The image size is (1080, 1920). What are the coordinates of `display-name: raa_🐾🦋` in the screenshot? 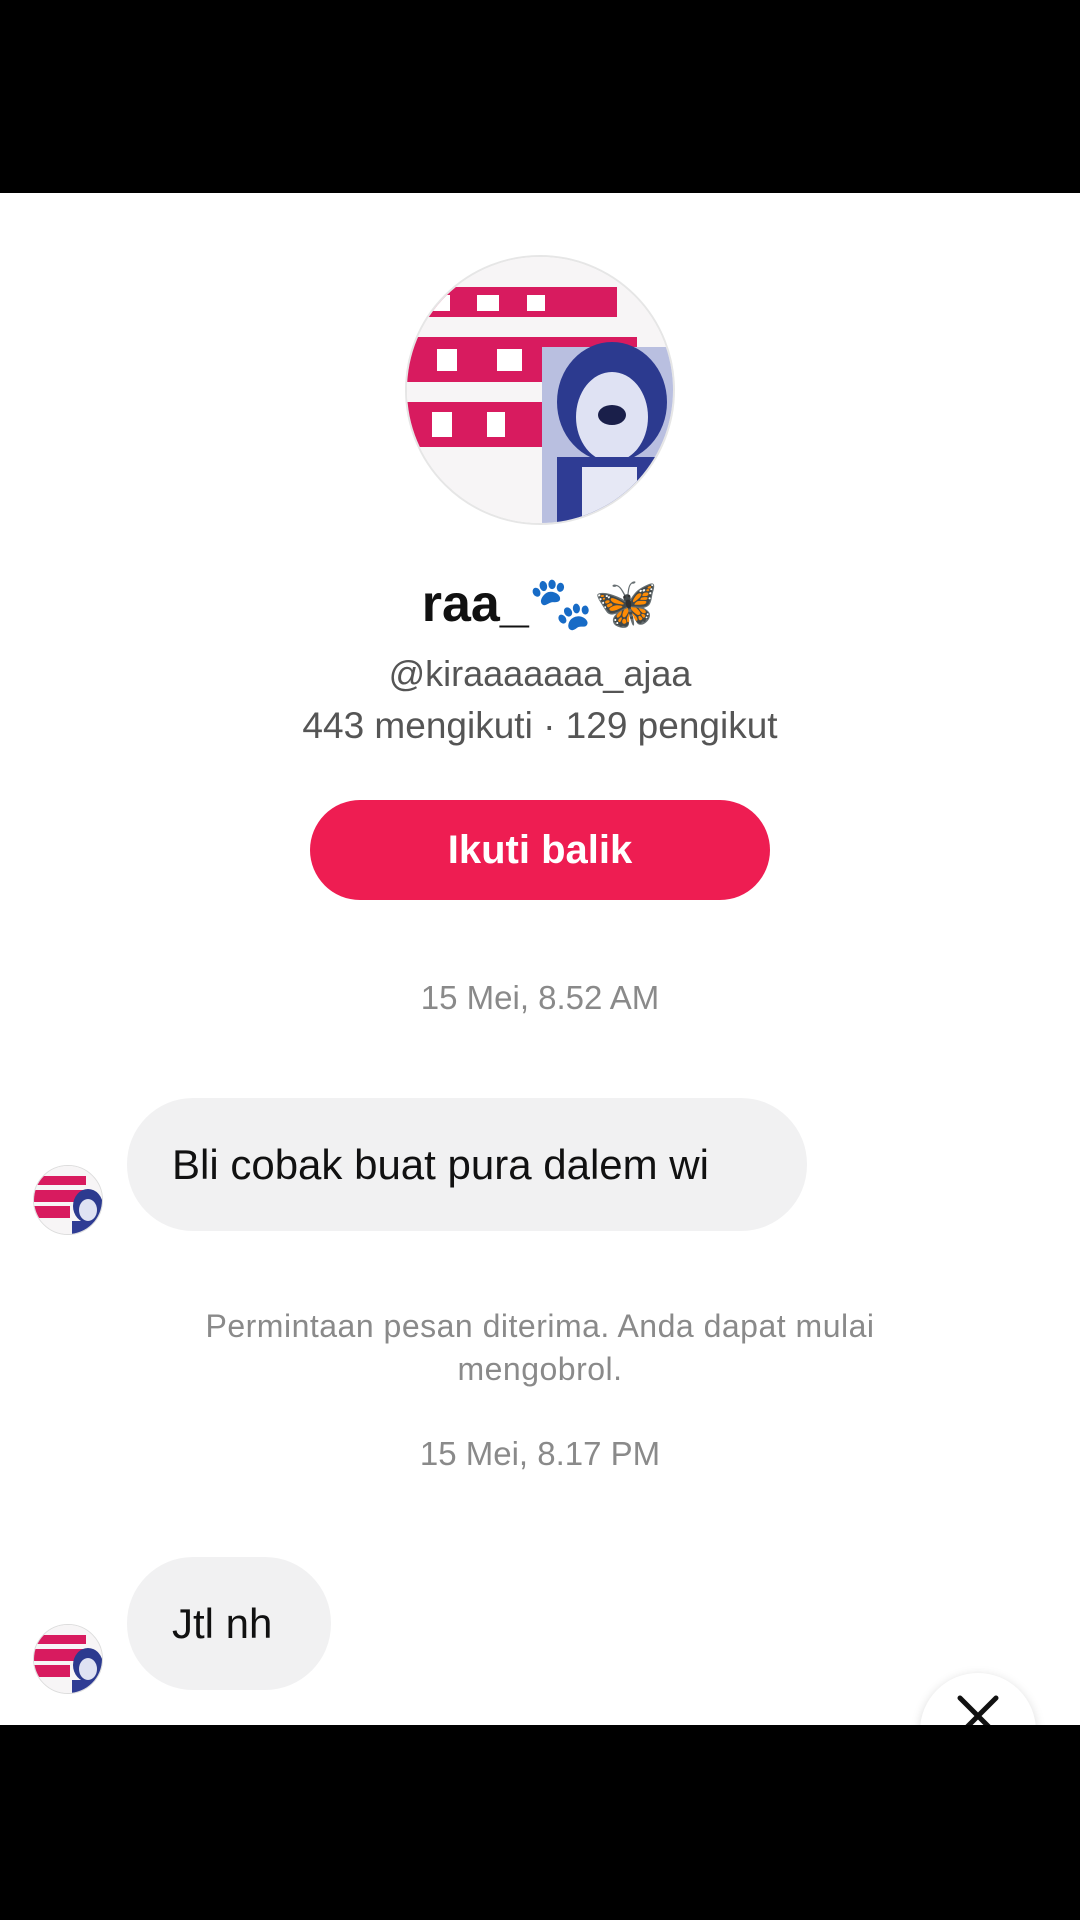 It's located at (540, 603).